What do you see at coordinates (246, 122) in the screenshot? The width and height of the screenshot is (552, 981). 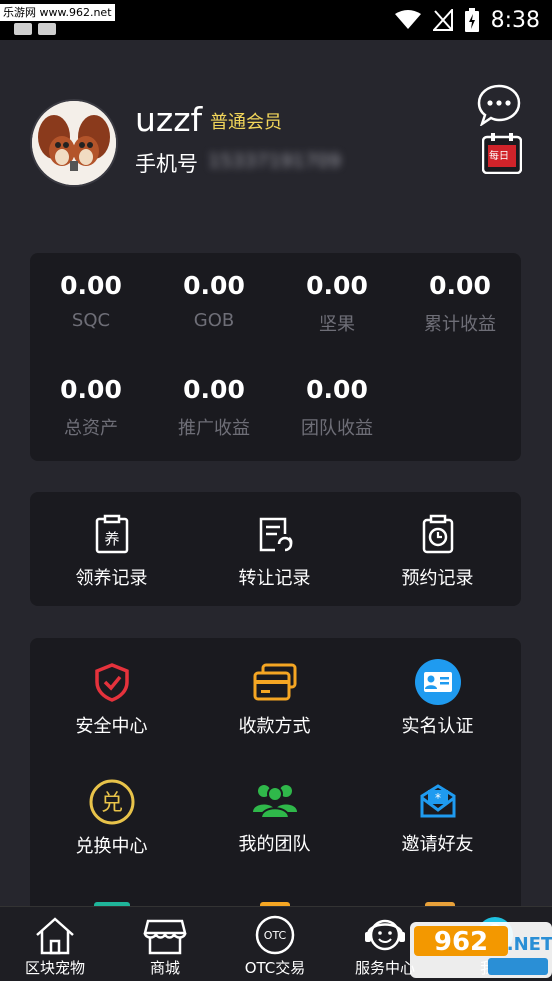 I see `member-level-badge: 普通会员` at bounding box center [246, 122].